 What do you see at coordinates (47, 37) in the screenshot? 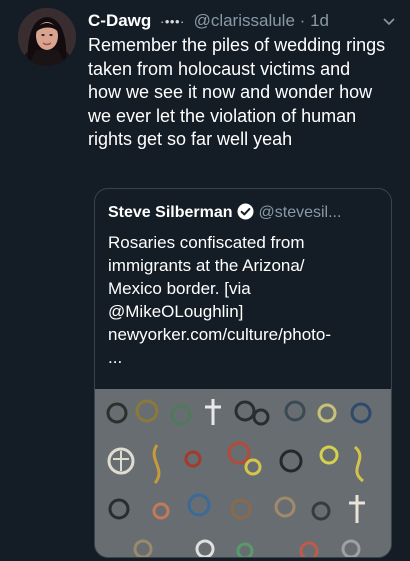
I see `avatar` at bounding box center [47, 37].